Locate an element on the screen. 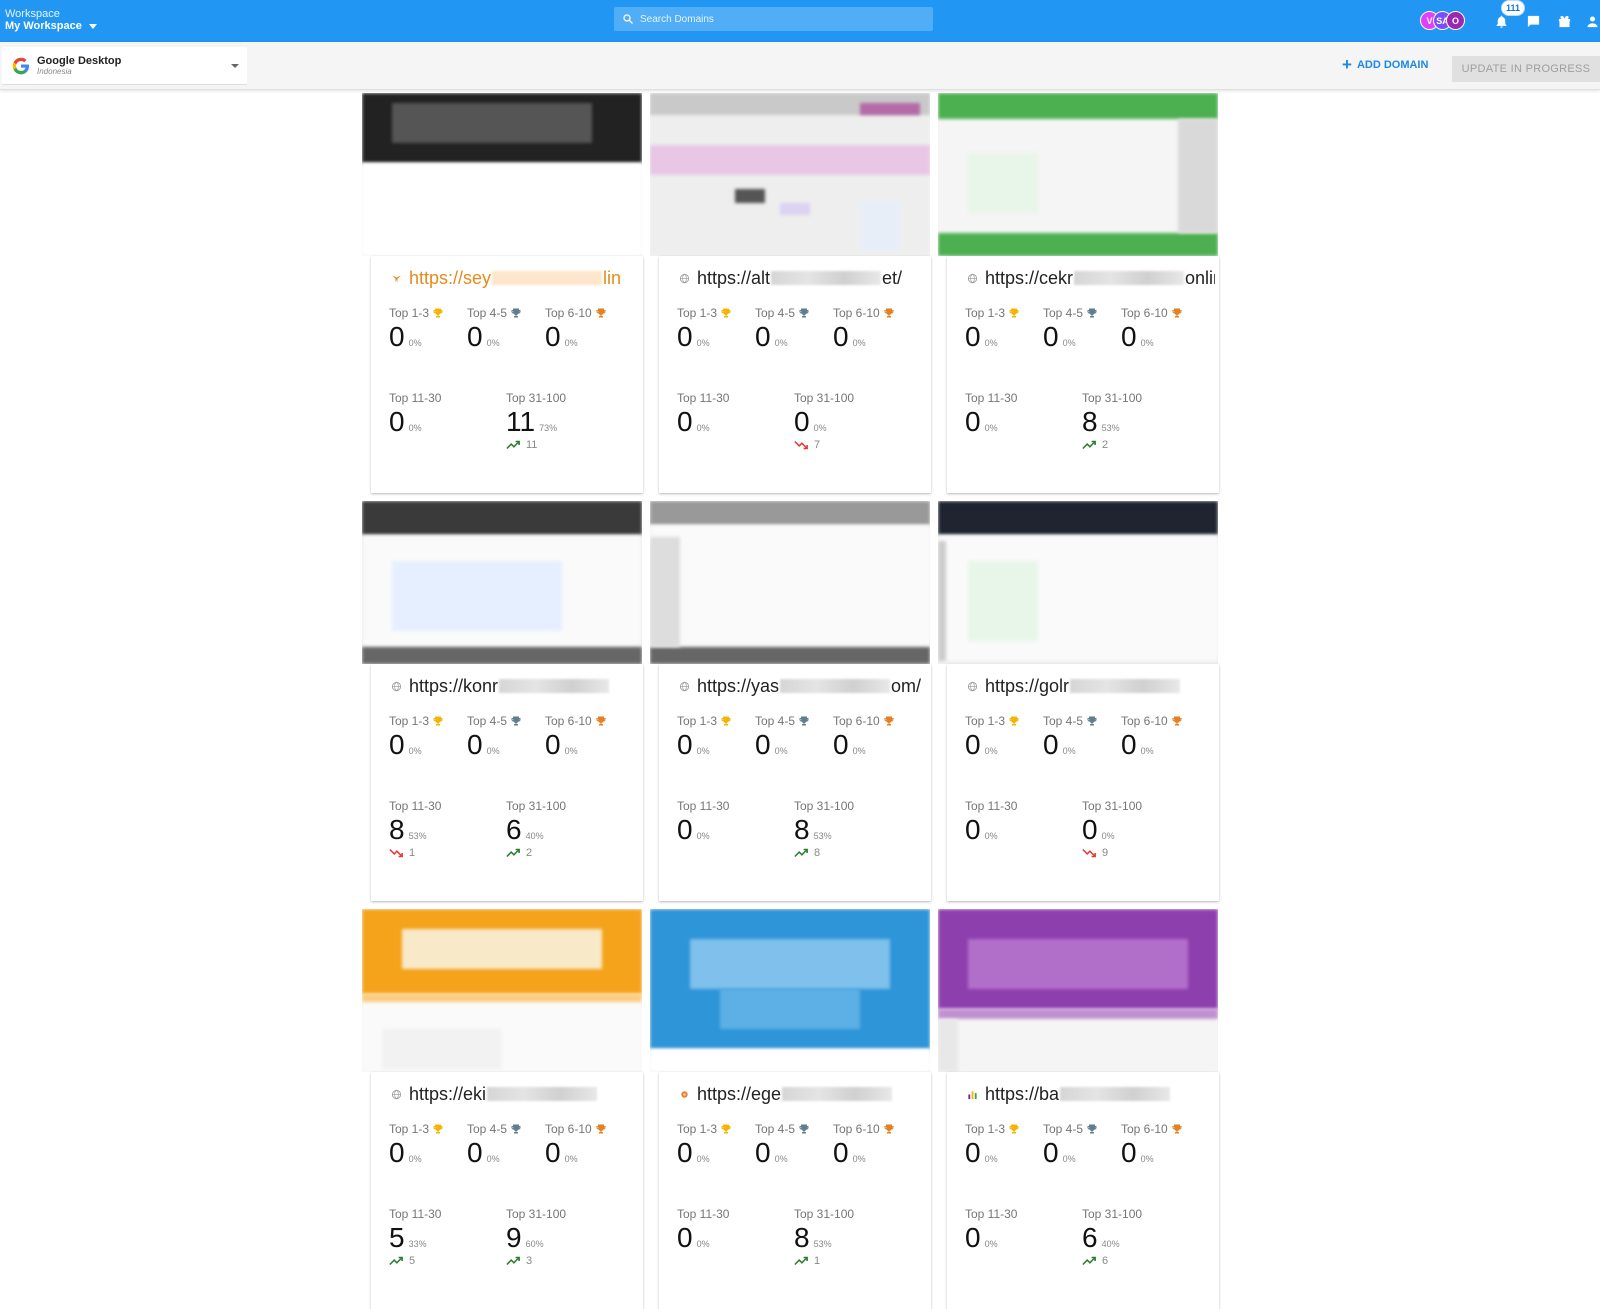  stat-percent: 40% is located at coordinates (534, 836).